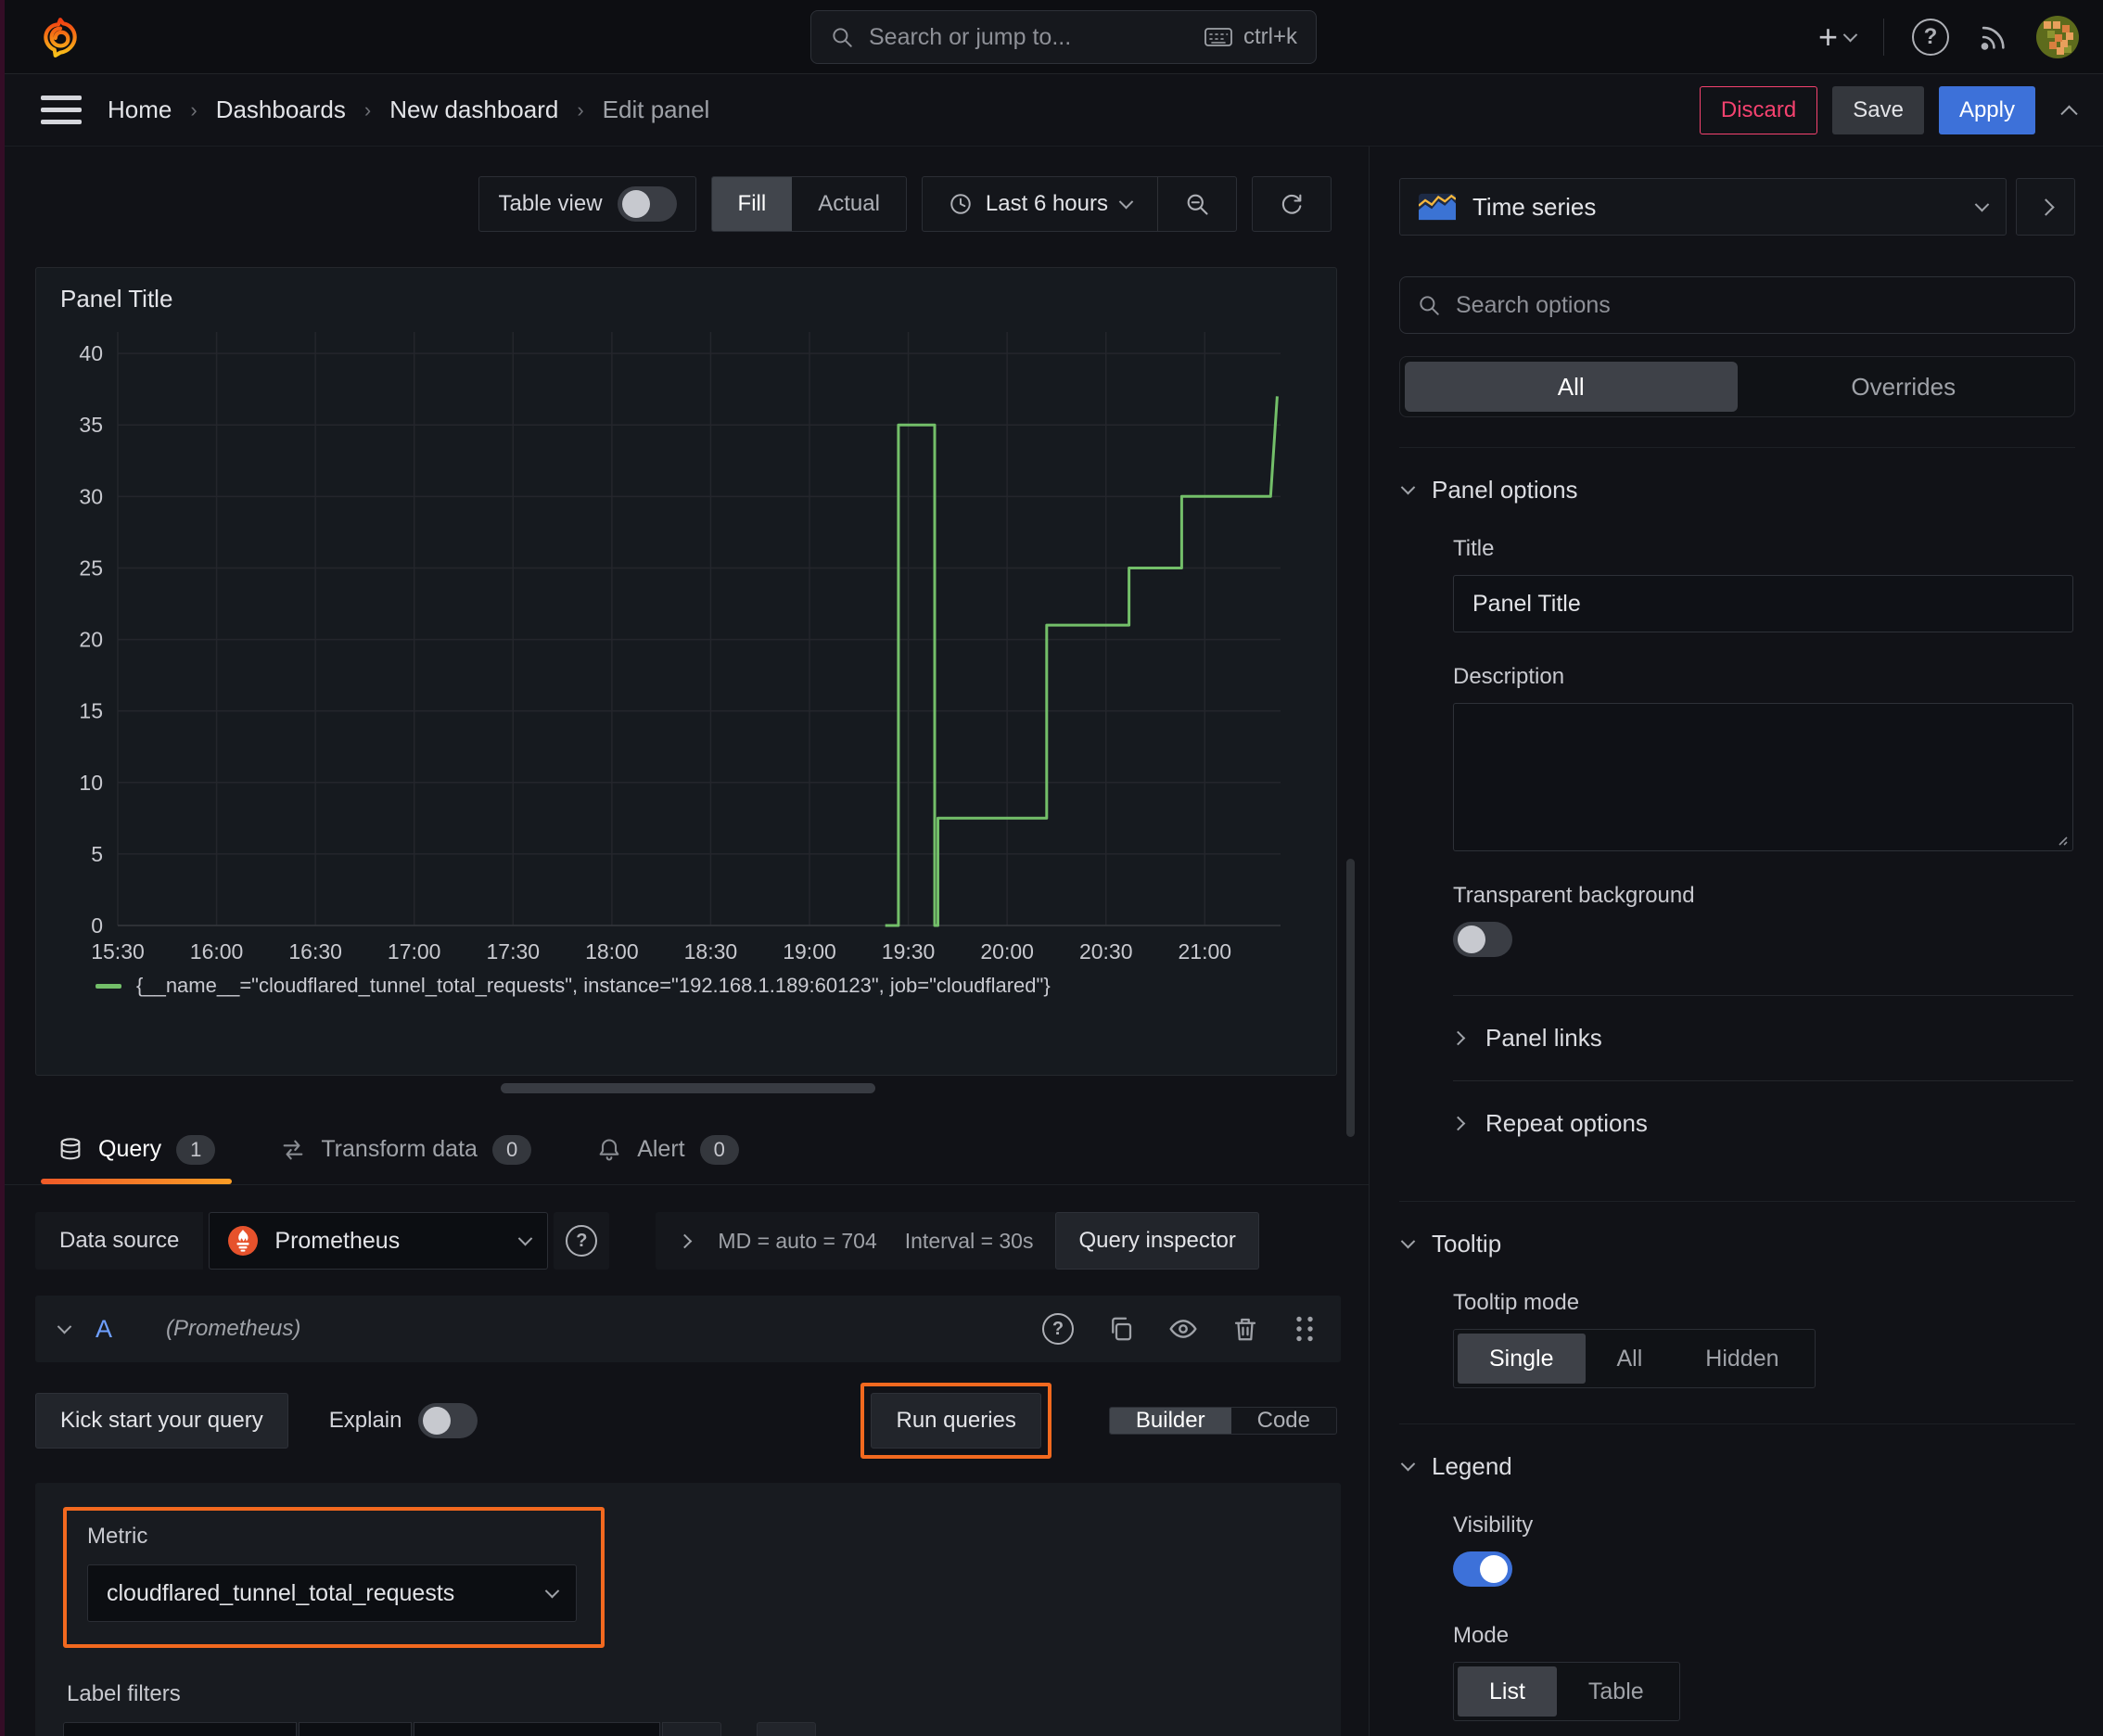 The width and height of the screenshot is (2103, 1736). Describe the element at coordinates (61, 110) in the screenshot. I see `menu-toggle-button` at that location.